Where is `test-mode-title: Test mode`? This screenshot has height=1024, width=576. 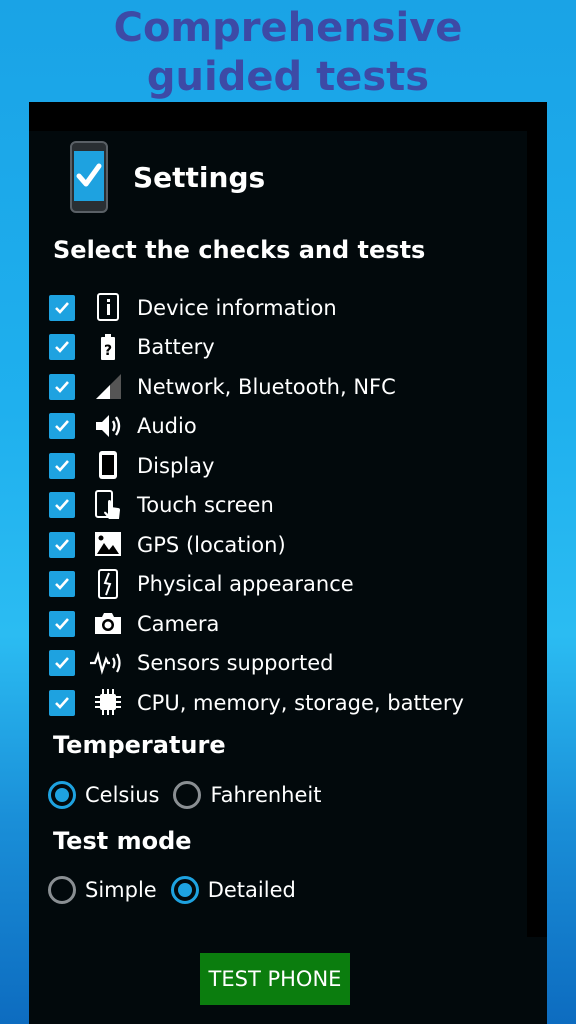 test-mode-title: Test mode is located at coordinates (122, 841).